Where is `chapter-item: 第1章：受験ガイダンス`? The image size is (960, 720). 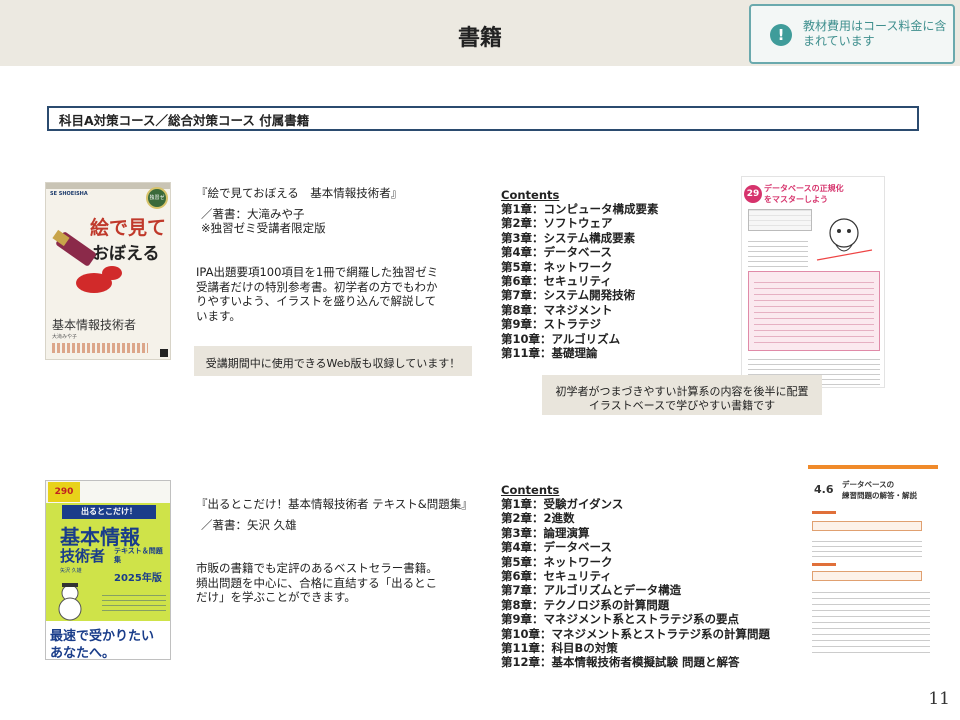
chapter-item: 第1章：受験ガイダンス is located at coordinates (562, 504).